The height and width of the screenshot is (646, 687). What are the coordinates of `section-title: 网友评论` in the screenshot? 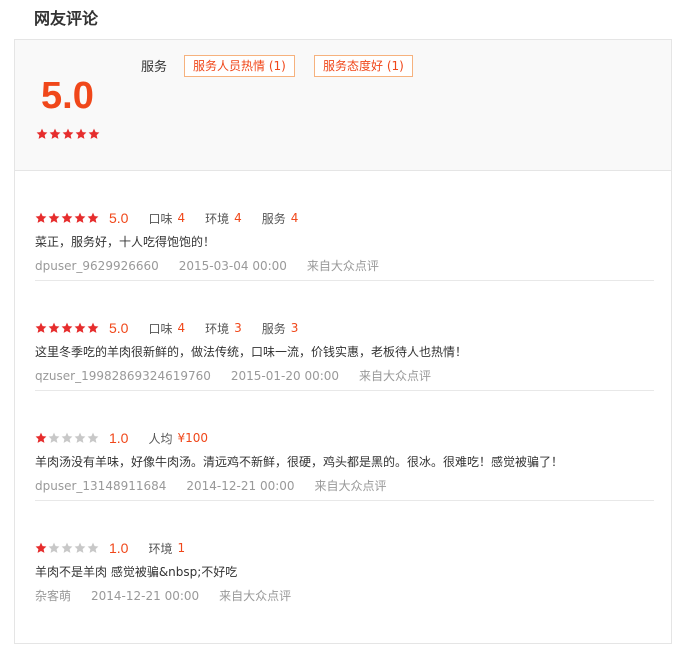 It's located at (66, 18).